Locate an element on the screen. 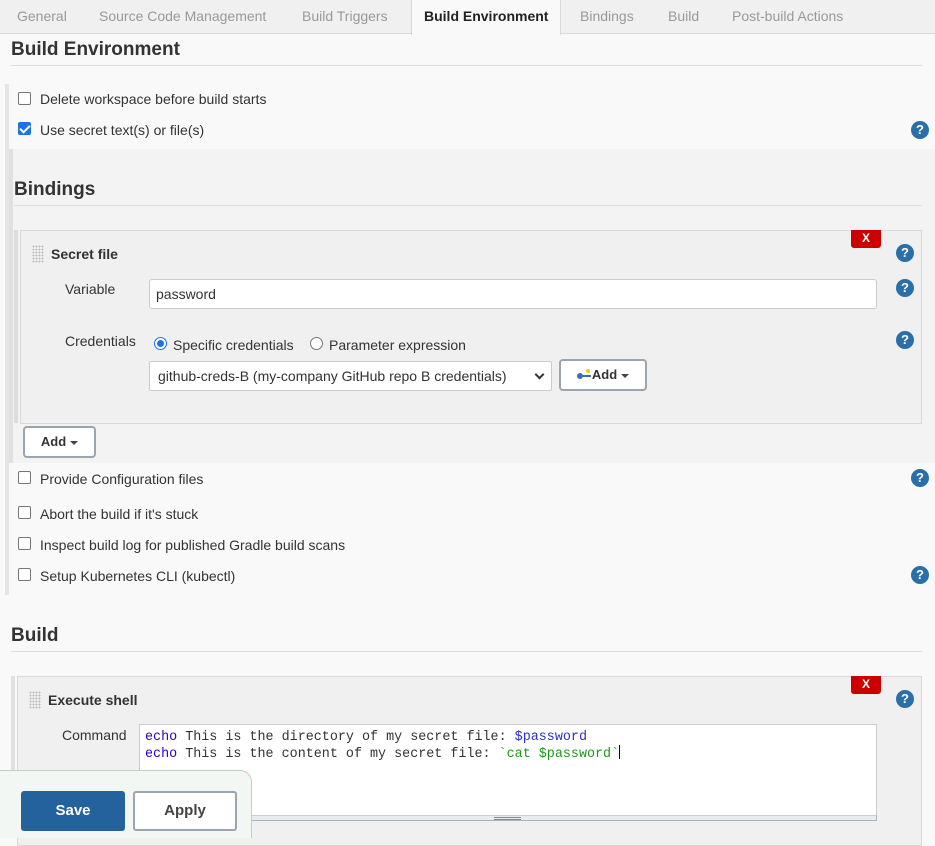 This screenshot has width=935, height=846. add-credentials-label: Add is located at coordinates (604, 374).